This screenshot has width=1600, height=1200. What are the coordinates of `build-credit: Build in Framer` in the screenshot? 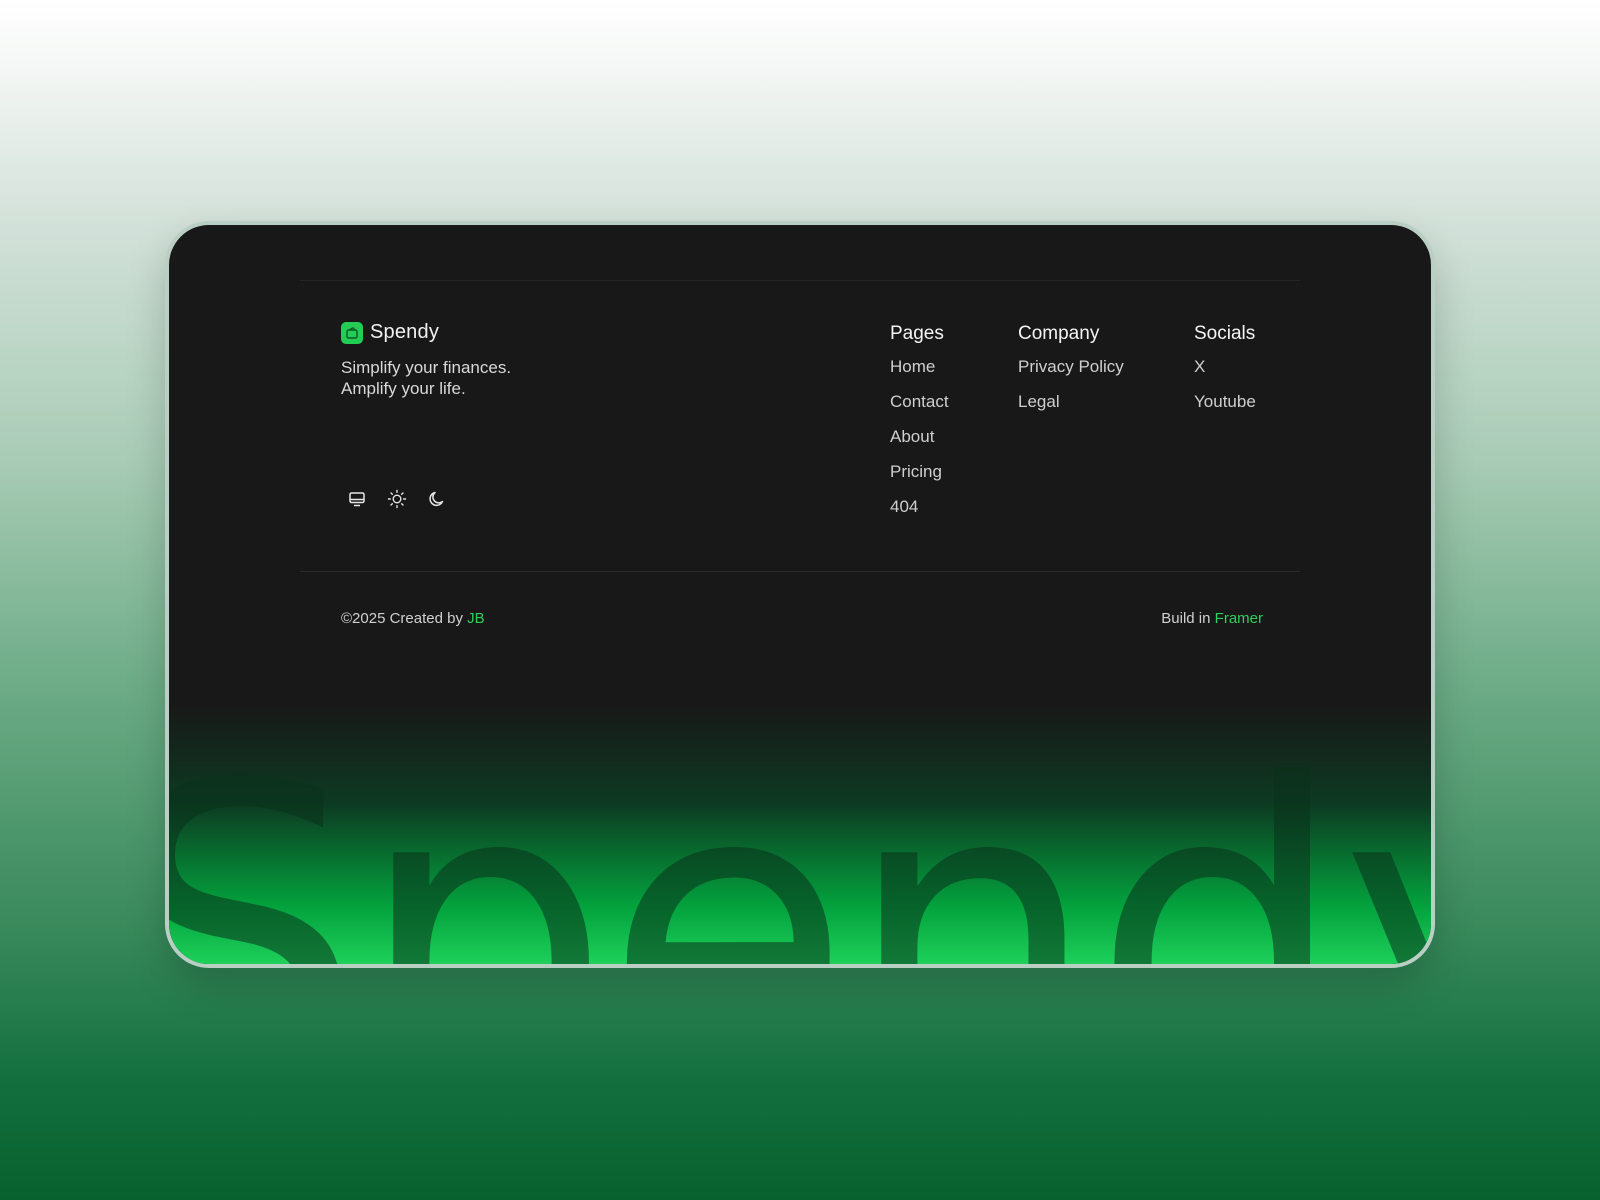 It's located at (1212, 618).